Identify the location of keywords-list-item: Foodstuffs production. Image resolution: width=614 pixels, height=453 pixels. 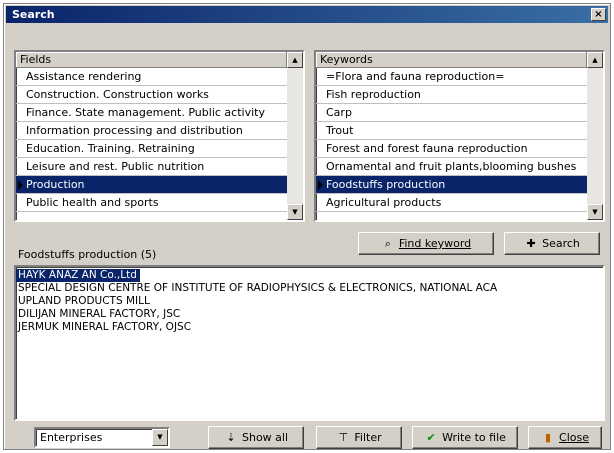
(451, 185).